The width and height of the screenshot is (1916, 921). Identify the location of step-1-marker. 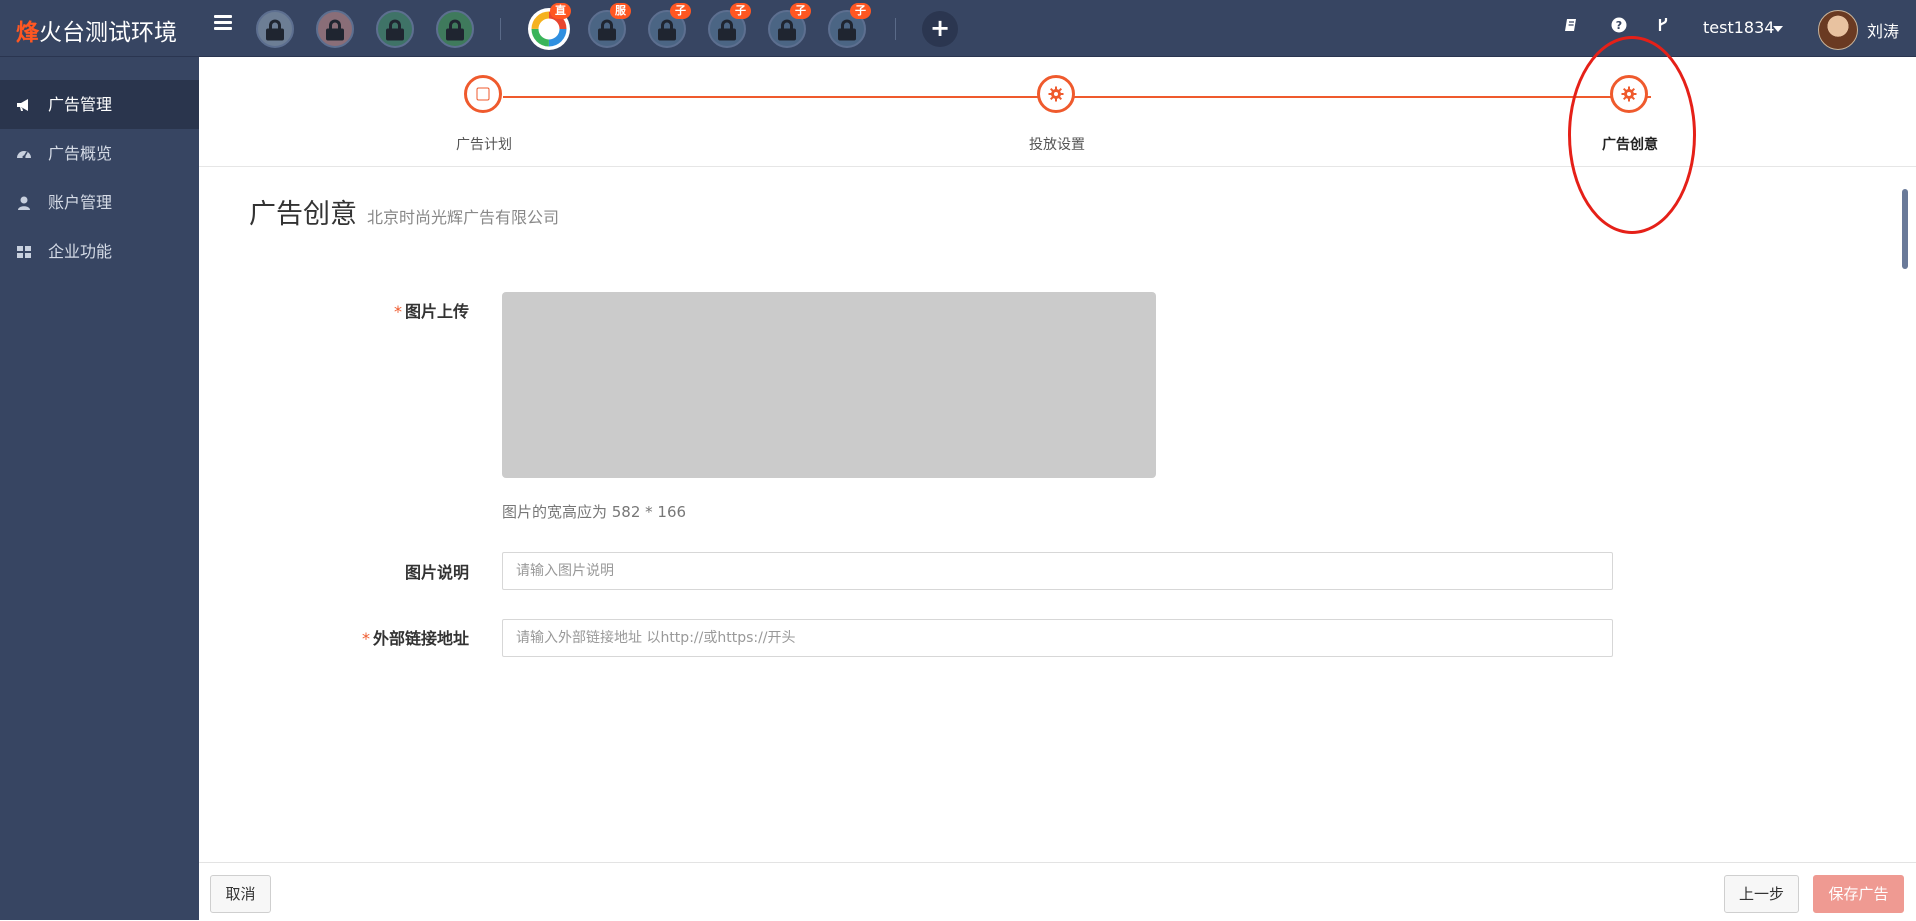
(483, 94).